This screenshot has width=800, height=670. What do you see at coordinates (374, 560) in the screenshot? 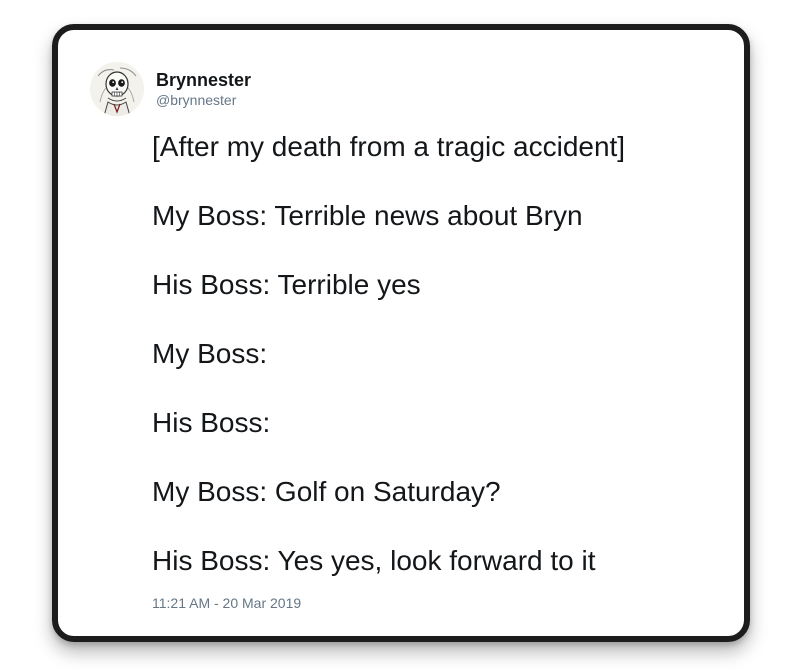
I see `tweet-line: His Boss: Yes yes, look forward to it` at bounding box center [374, 560].